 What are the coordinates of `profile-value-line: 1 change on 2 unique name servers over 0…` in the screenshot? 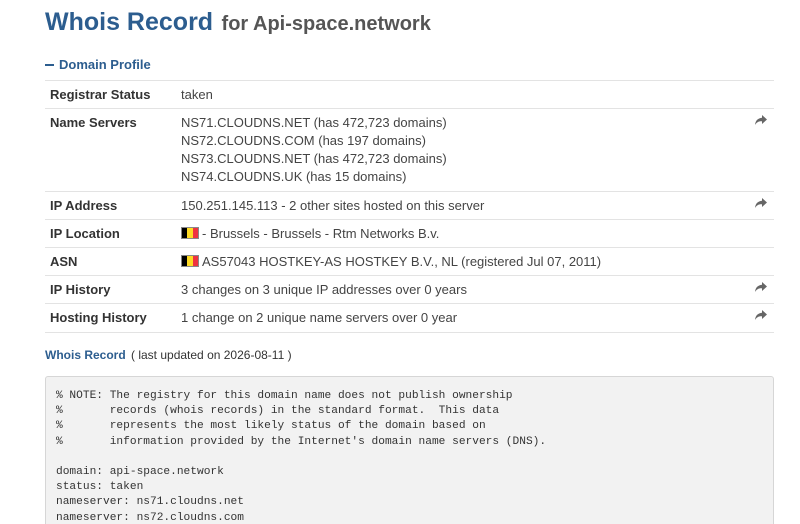 It's located at (319, 318).